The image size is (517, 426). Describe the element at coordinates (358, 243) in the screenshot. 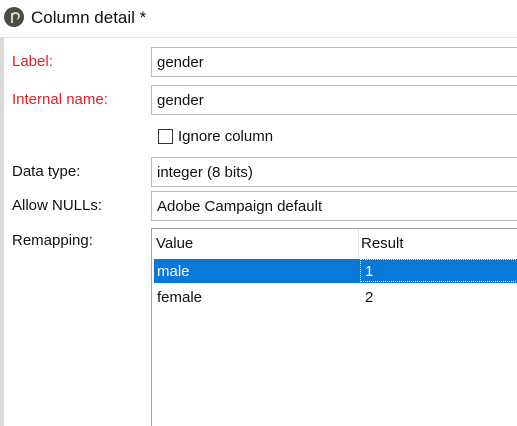

I see `column-divider` at that location.